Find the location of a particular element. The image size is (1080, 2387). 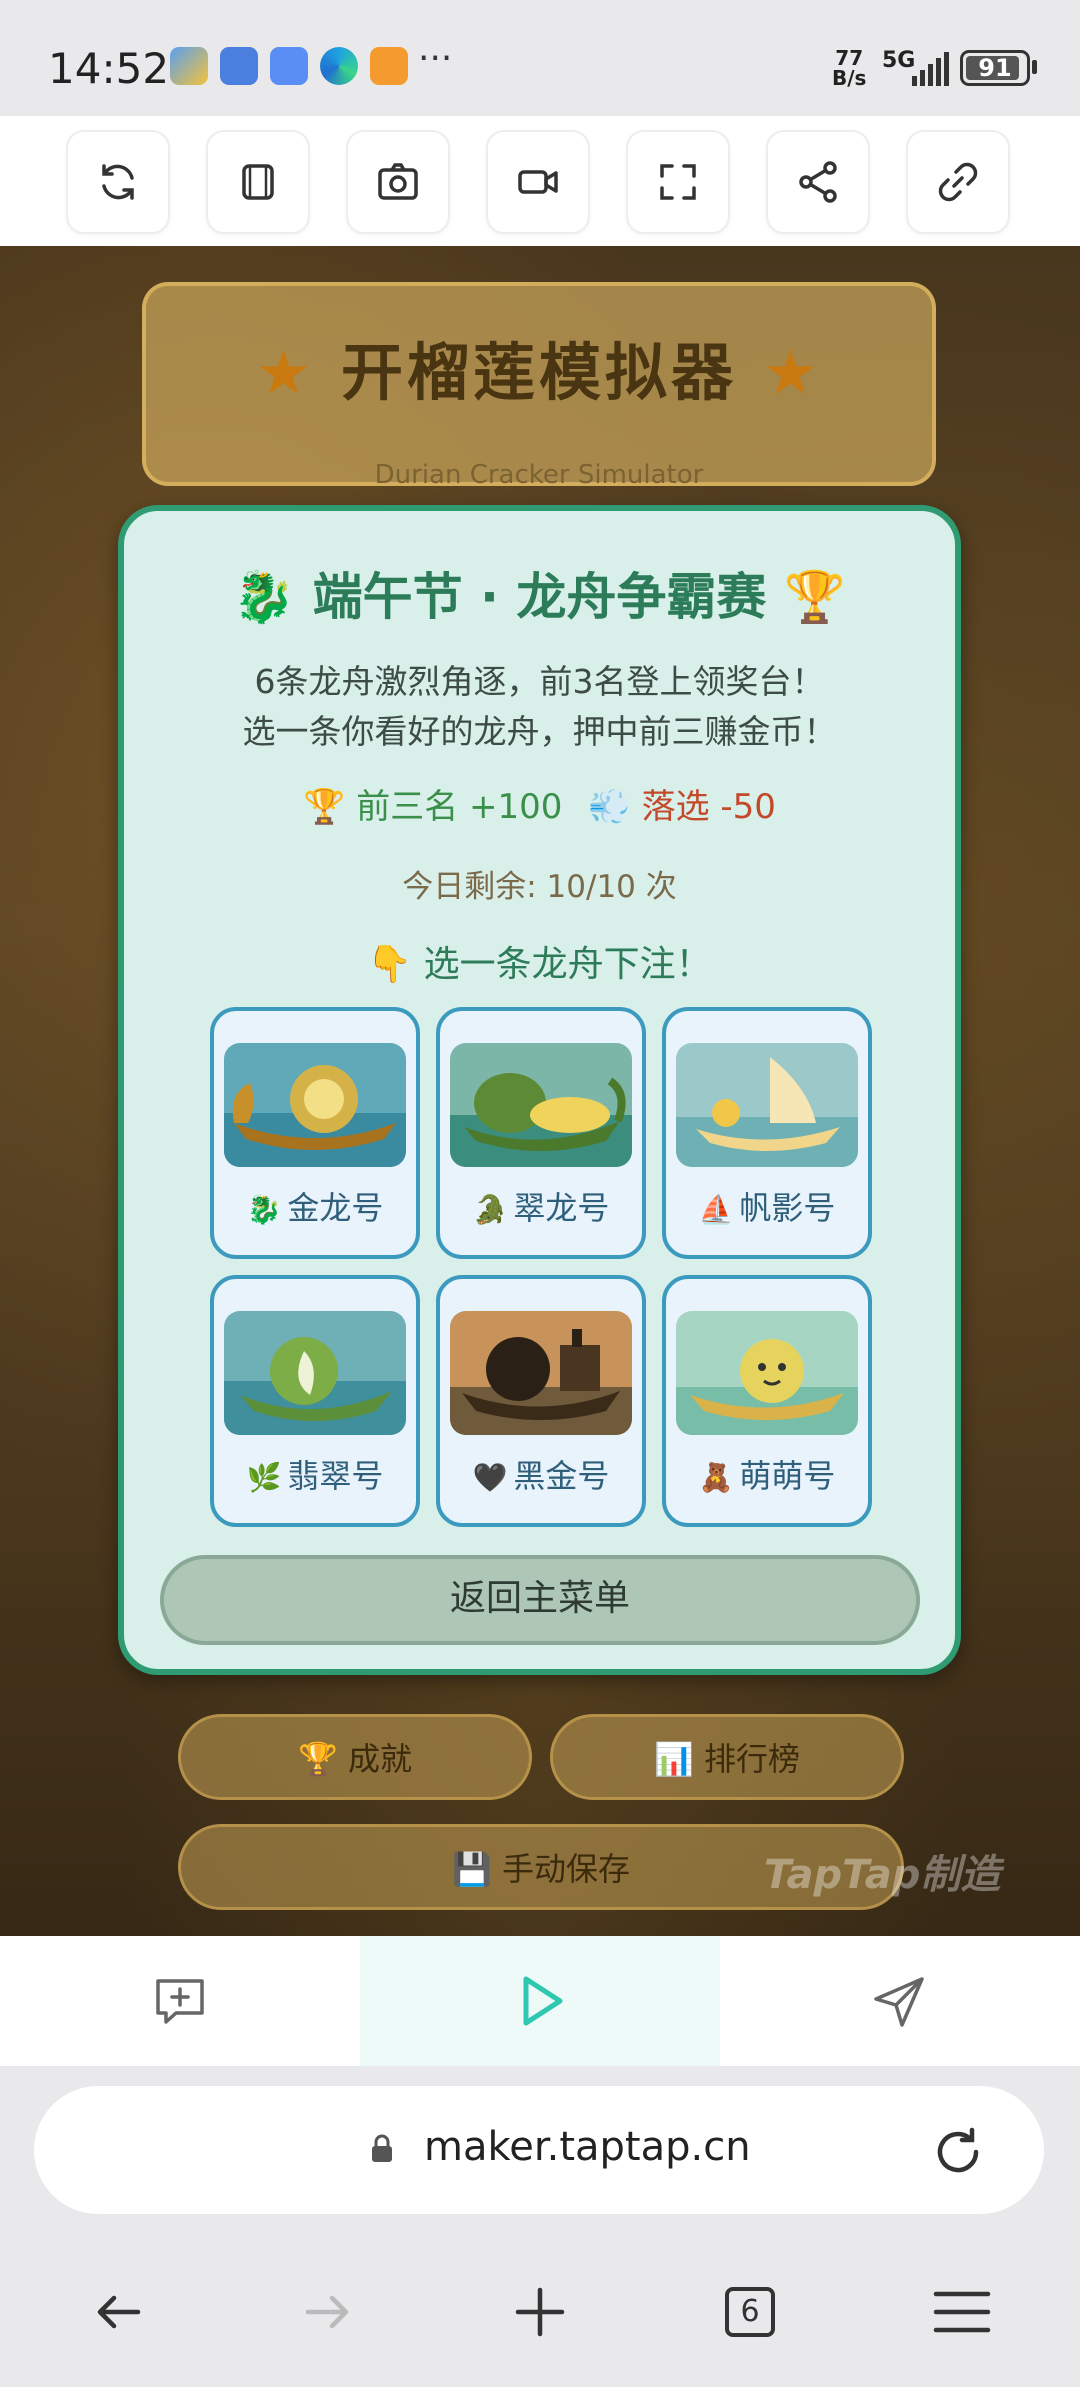

boat-name-text: 黑金号 is located at coordinates (561, 1476).